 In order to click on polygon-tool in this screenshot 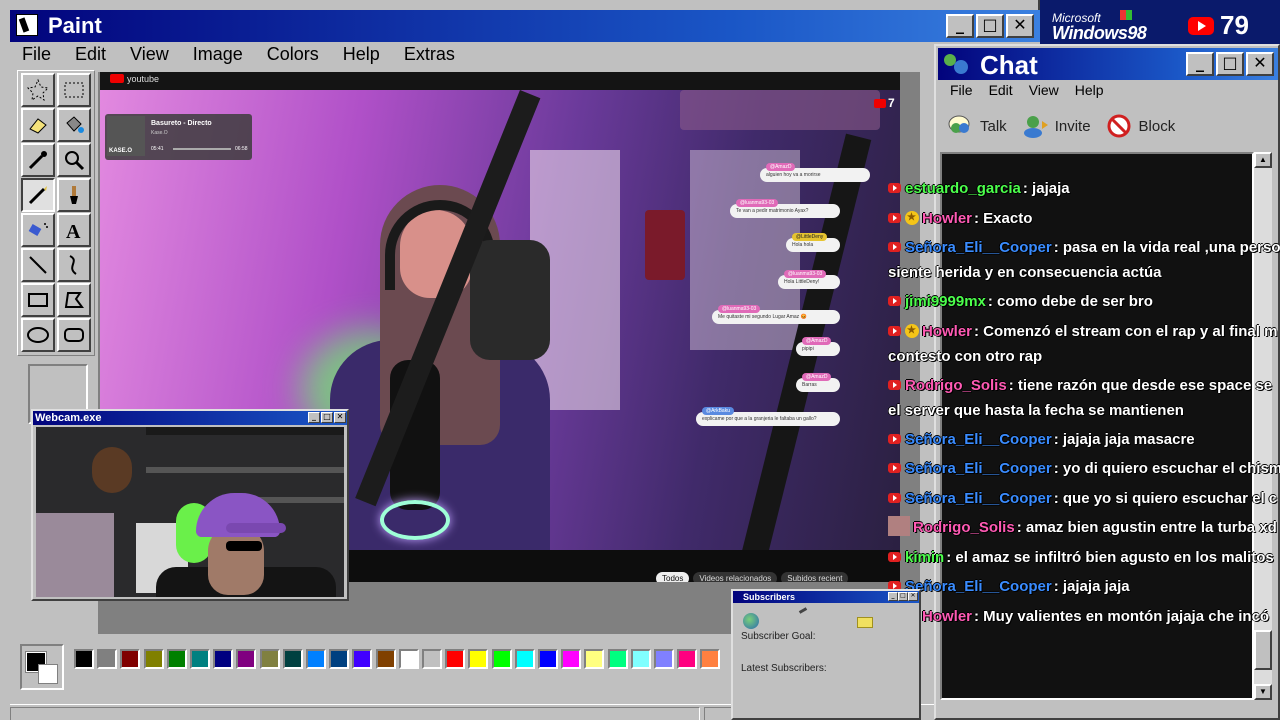, I will do `click(74, 300)`.